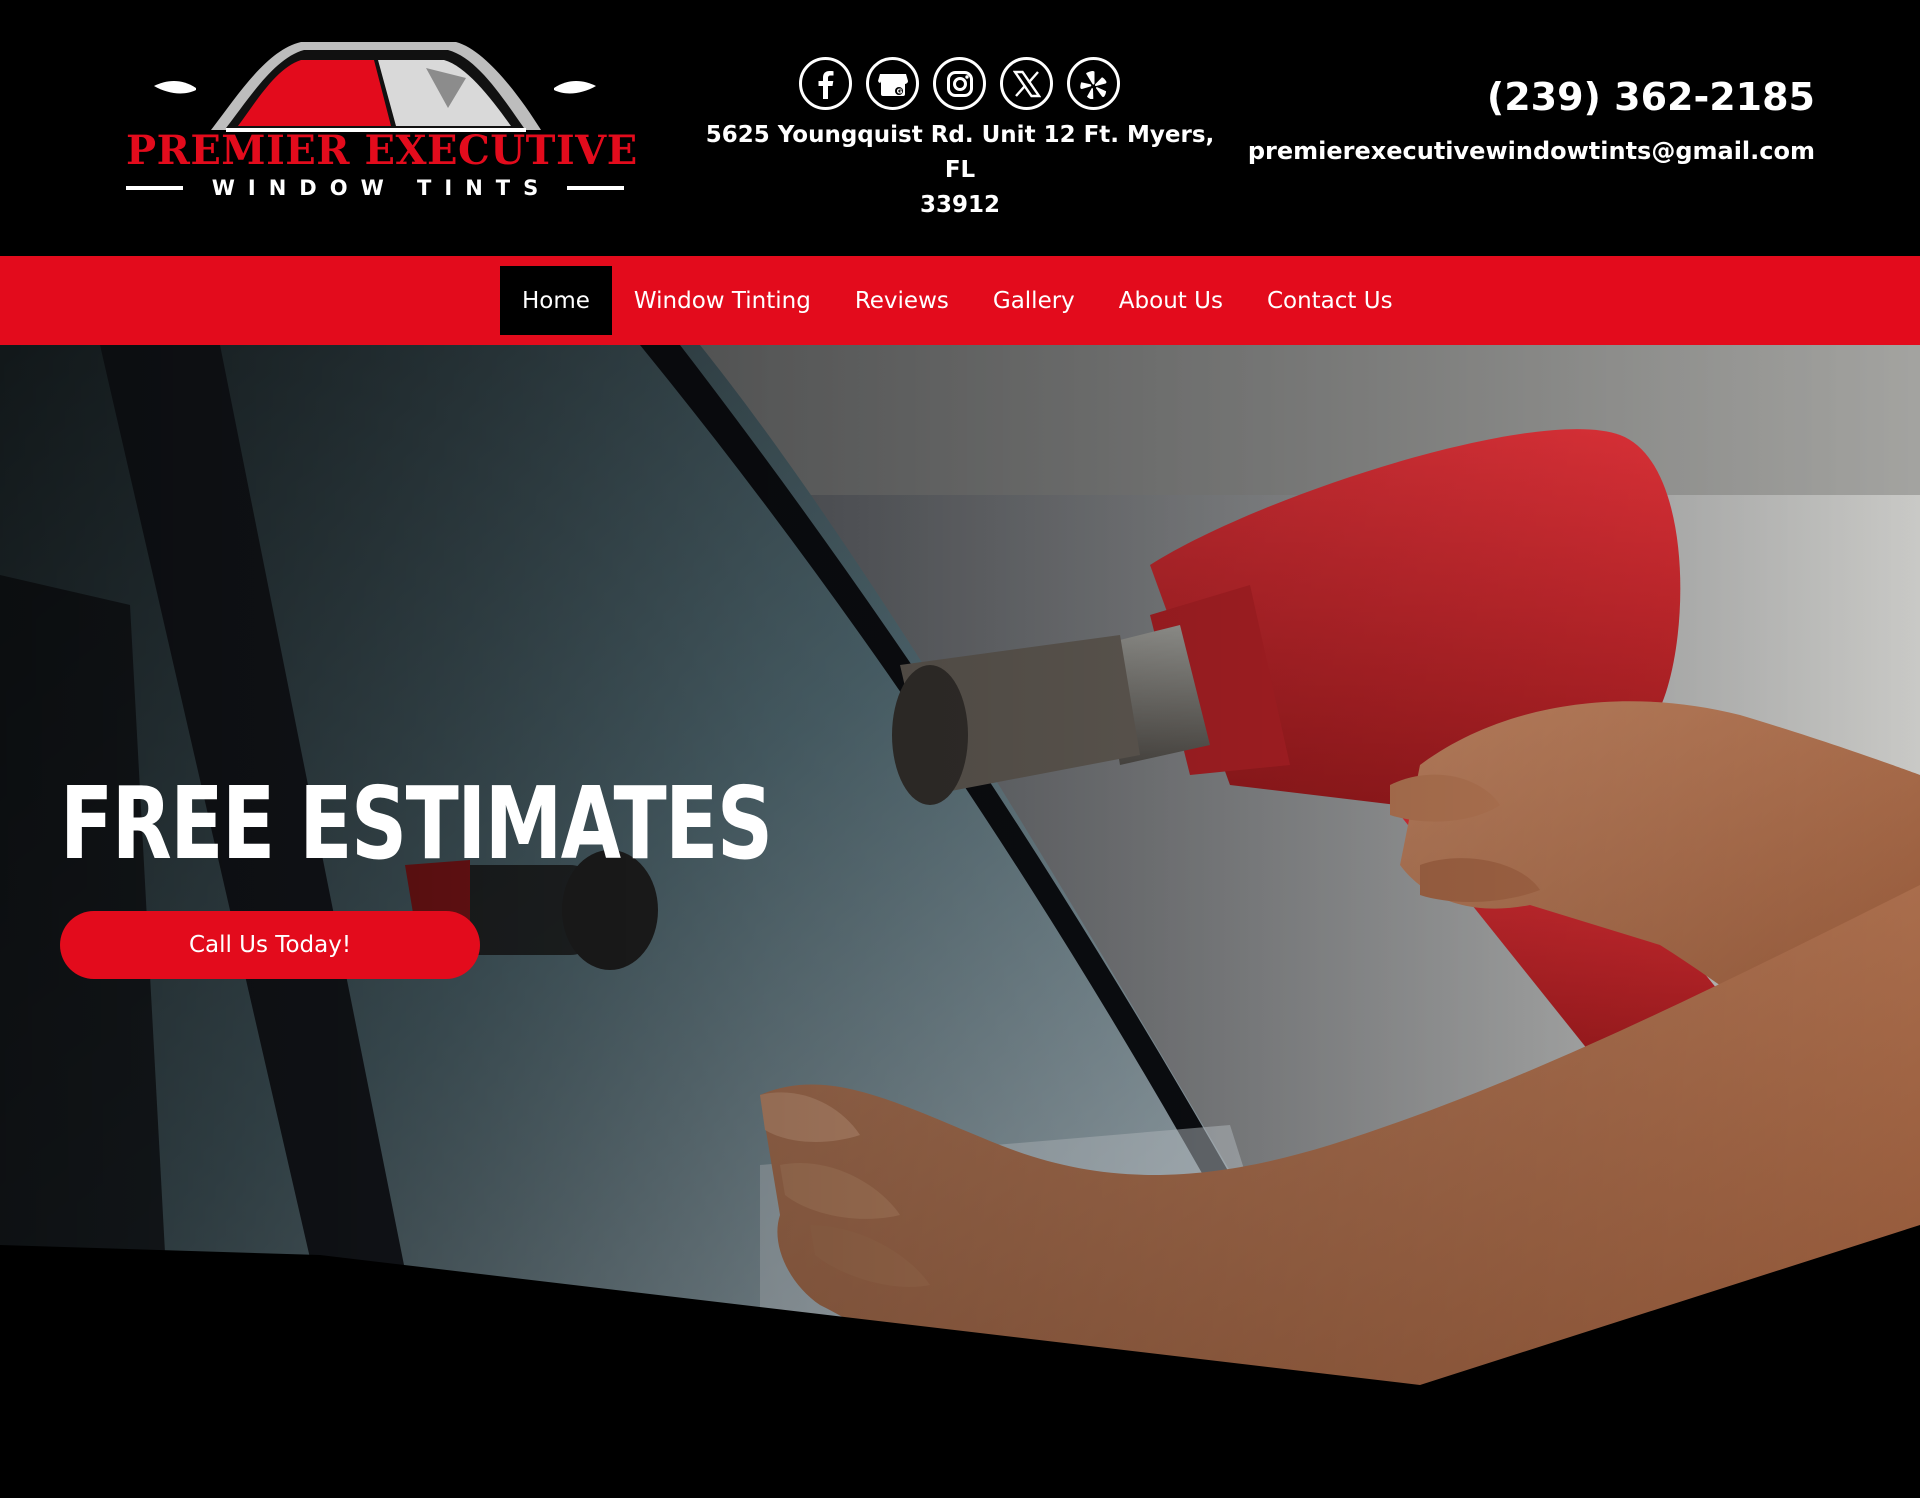 This screenshot has width=1920, height=1498. Describe the element at coordinates (722, 300) in the screenshot. I see `nav-item-window-tinting: Window Tinting` at that location.